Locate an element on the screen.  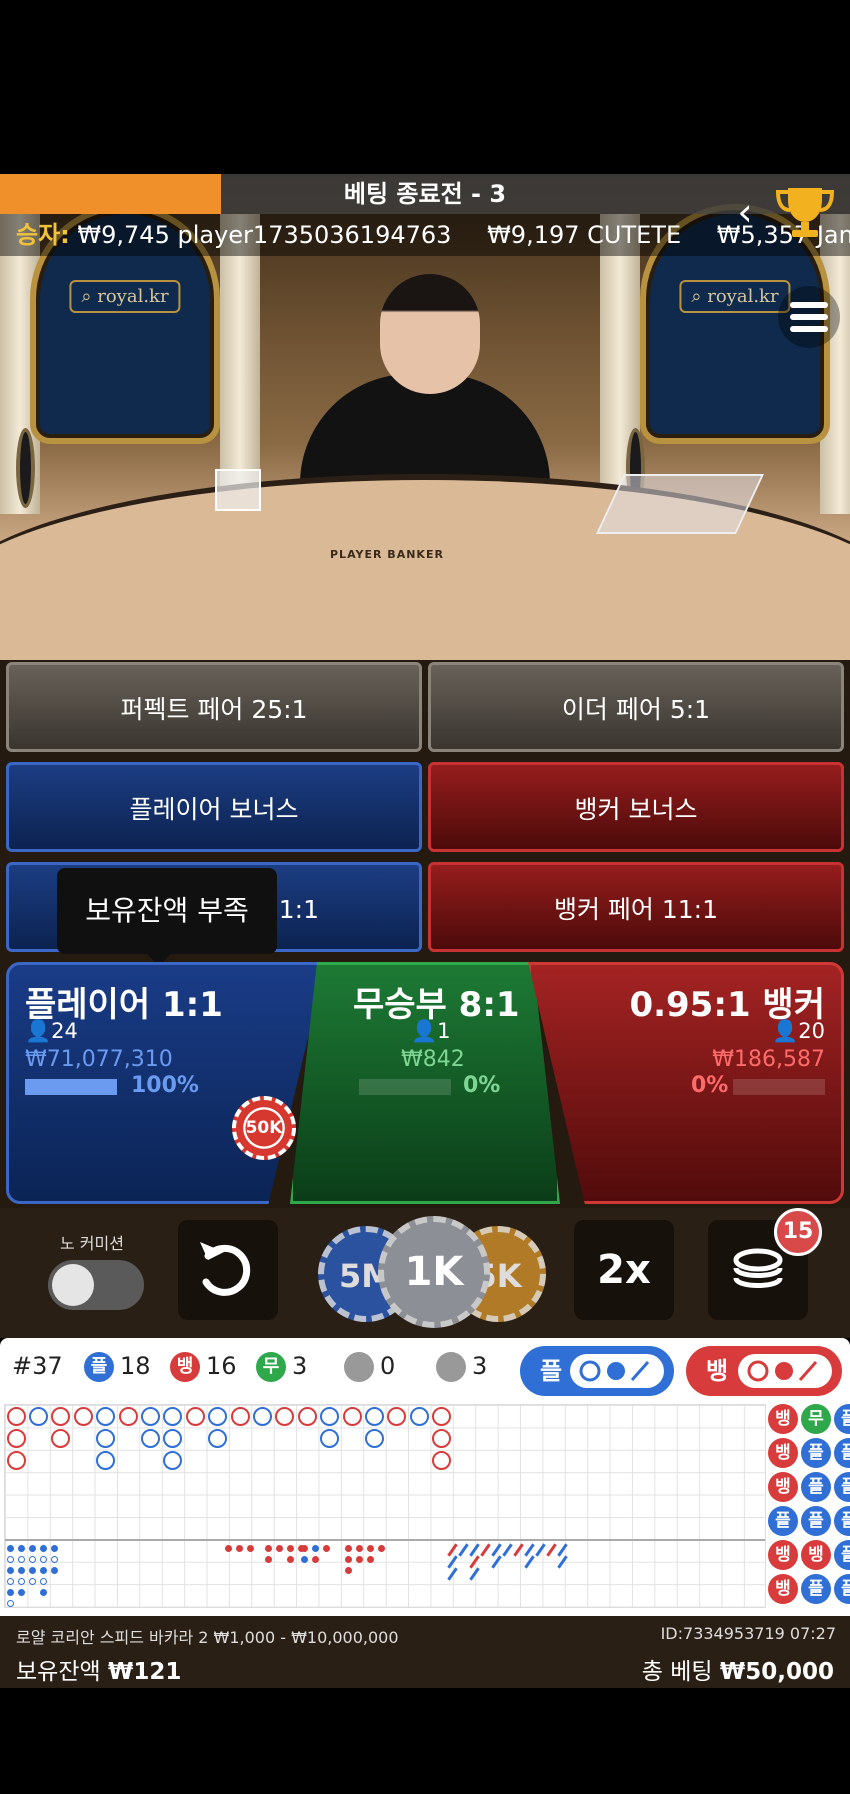
tie-bet-pct: 0% is located at coordinates (482, 1085).